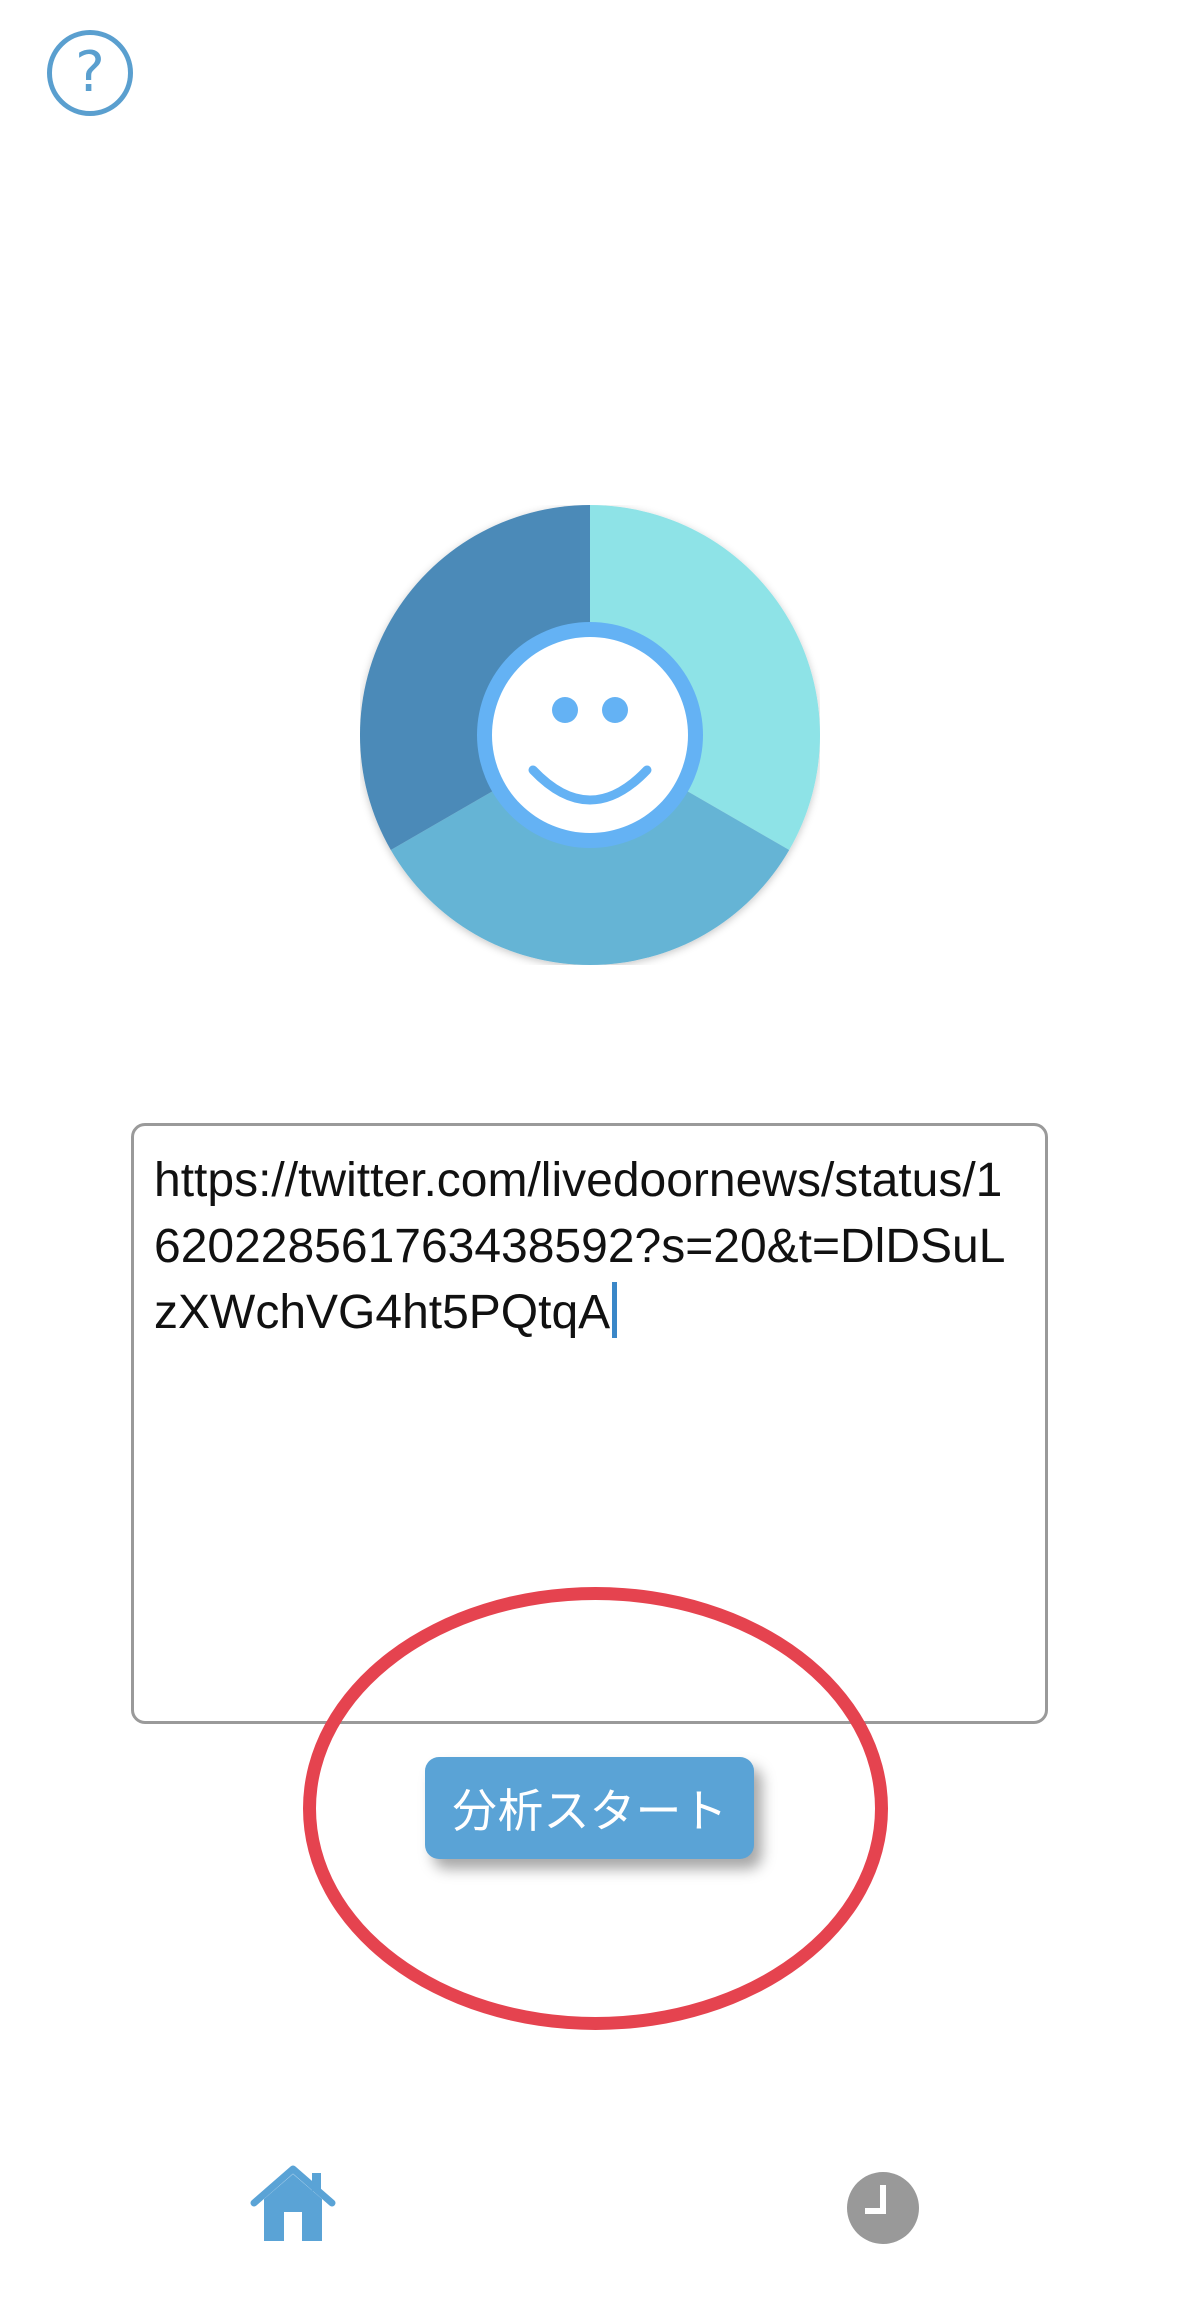 This screenshot has width=1179, height=2310. I want to click on start-analysis-button: 分析スタート, so click(589, 1808).